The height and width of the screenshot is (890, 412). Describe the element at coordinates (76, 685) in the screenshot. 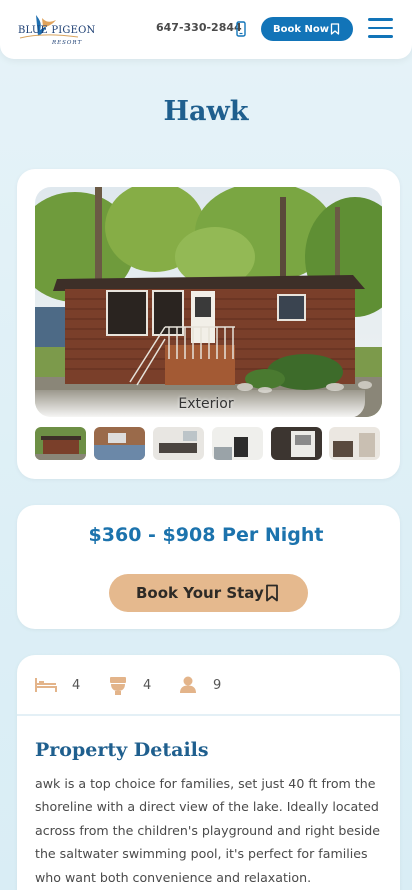

I see `bed-count: 4` at that location.